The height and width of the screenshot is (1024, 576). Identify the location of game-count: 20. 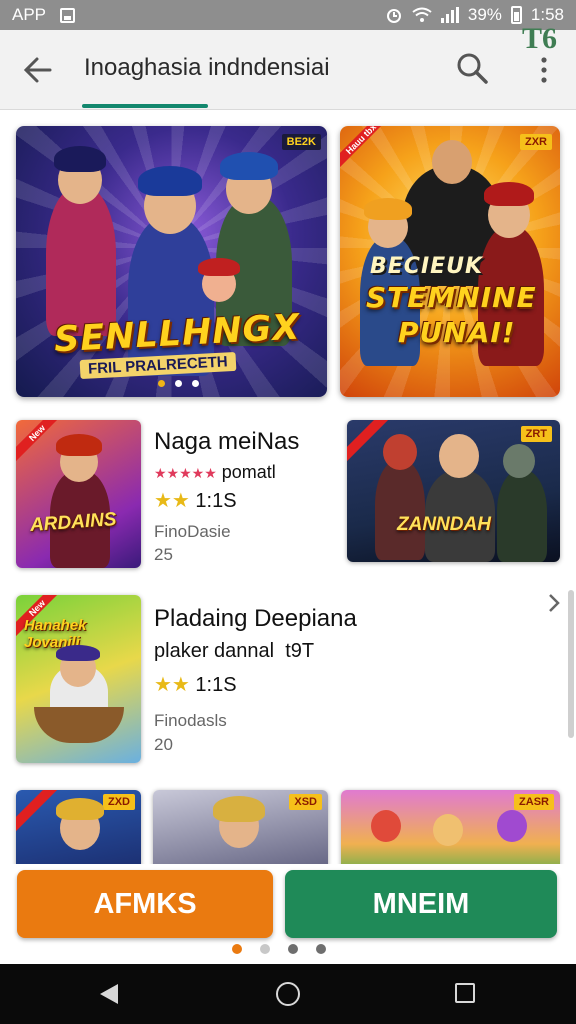
(163, 744).